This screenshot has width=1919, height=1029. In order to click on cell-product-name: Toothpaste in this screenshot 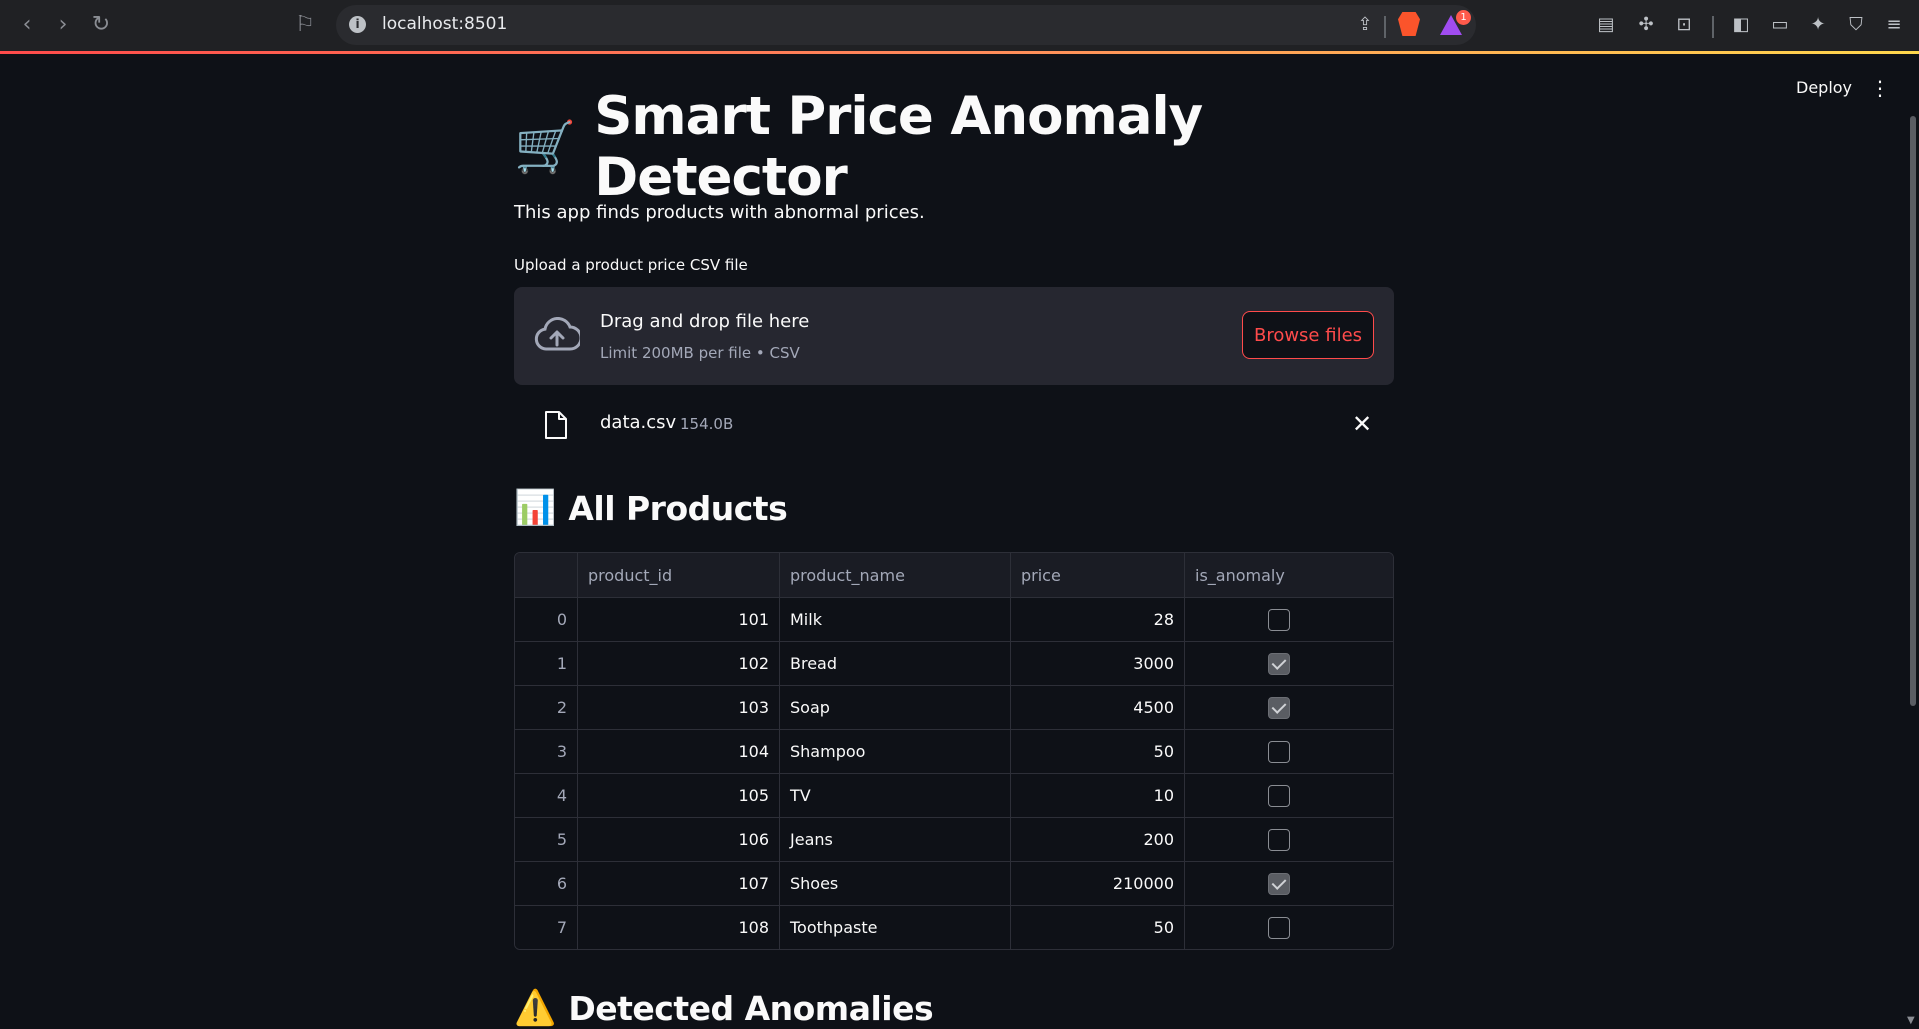, I will do `click(895, 927)`.